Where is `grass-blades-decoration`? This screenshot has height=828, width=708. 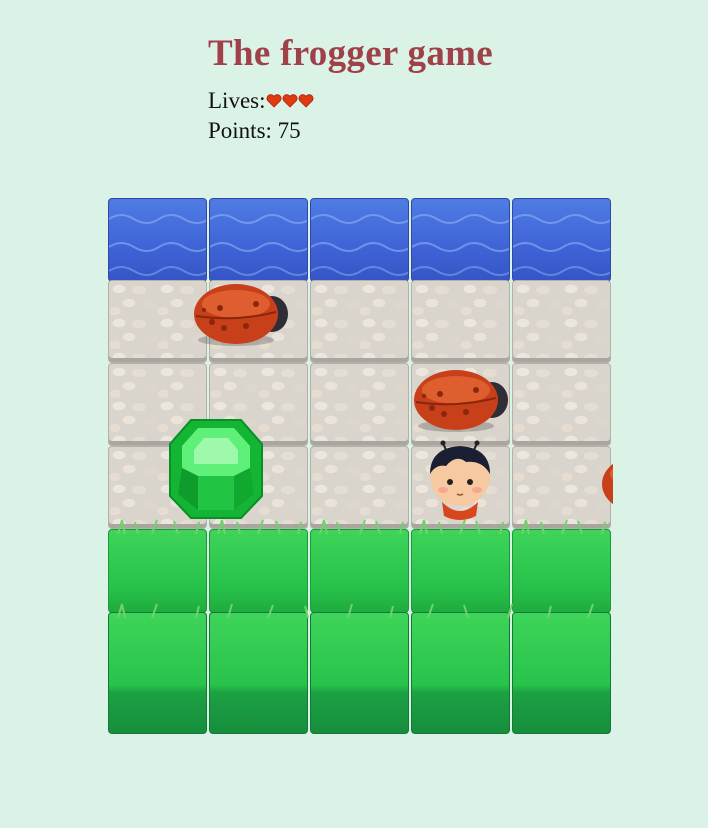 grass-blades-decoration is located at coordinates (361, 569).